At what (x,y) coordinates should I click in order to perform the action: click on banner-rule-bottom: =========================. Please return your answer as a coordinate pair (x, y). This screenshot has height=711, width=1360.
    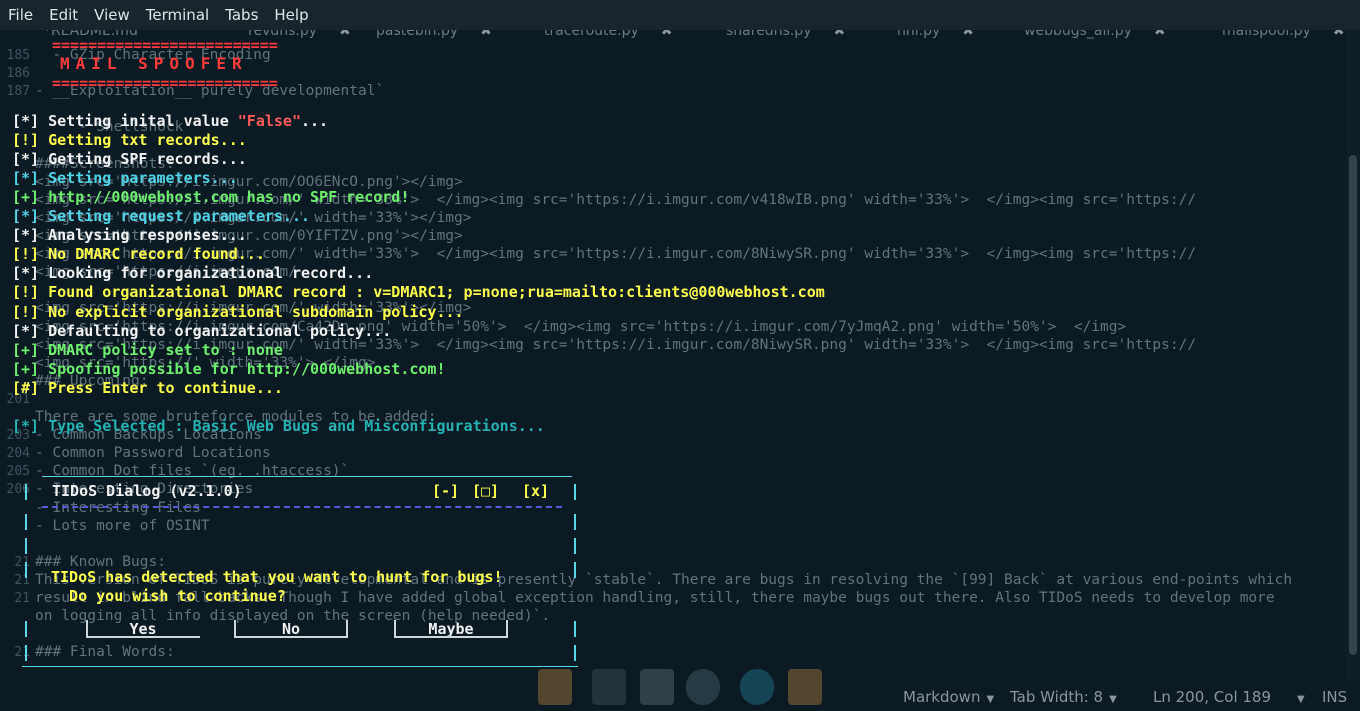
    Looking at the image, I should click on (165, 83).